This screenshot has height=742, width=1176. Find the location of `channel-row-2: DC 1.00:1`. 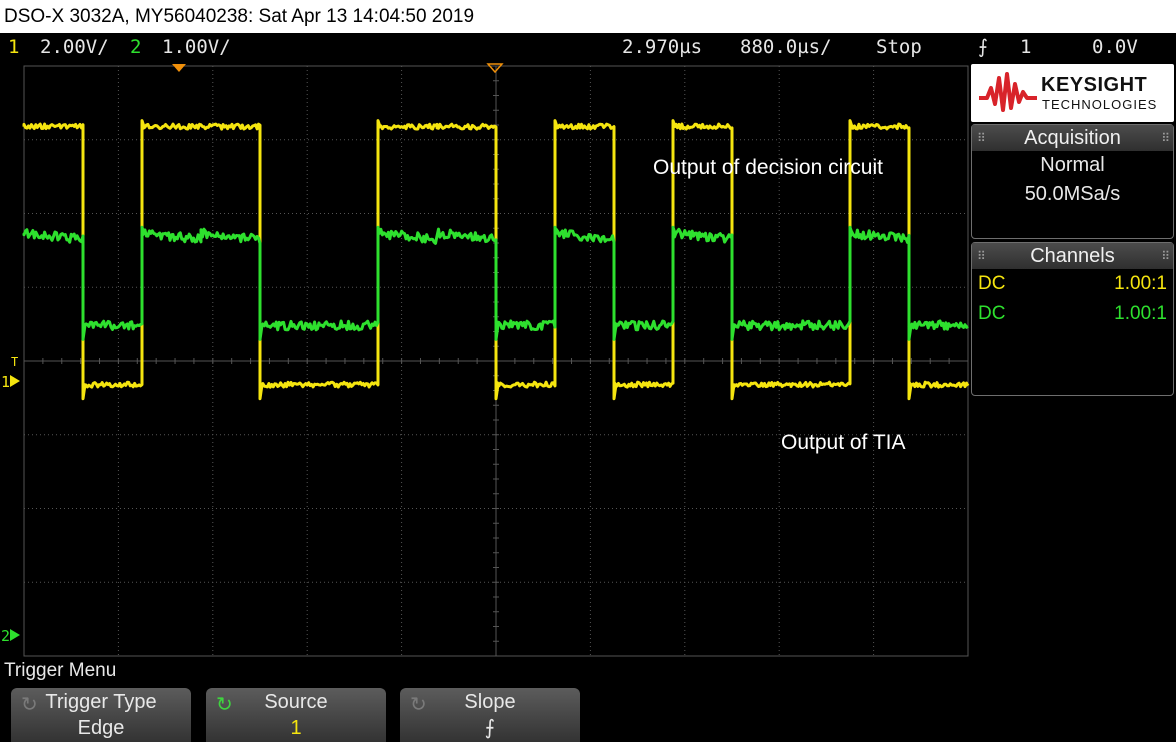

channel-row-2: DC 1.00:1 is located at coordinates (1072, 314).